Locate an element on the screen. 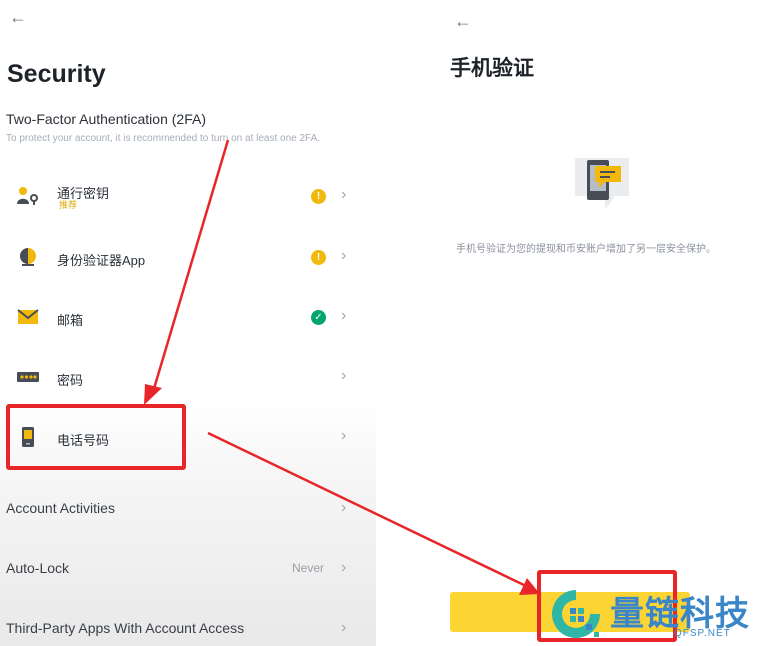  watermark-domain: QFSP.NET is located at coordinates (702, 633).